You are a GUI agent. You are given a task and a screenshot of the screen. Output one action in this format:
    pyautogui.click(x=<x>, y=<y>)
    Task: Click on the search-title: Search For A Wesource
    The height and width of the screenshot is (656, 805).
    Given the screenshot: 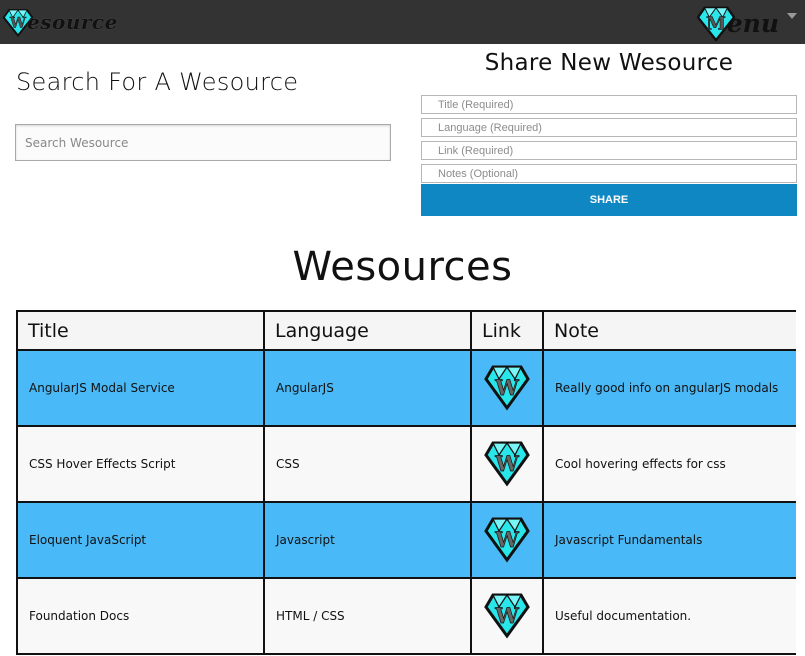 What is the action you would take?
    pyautogui.click(x=157, y=82)
    